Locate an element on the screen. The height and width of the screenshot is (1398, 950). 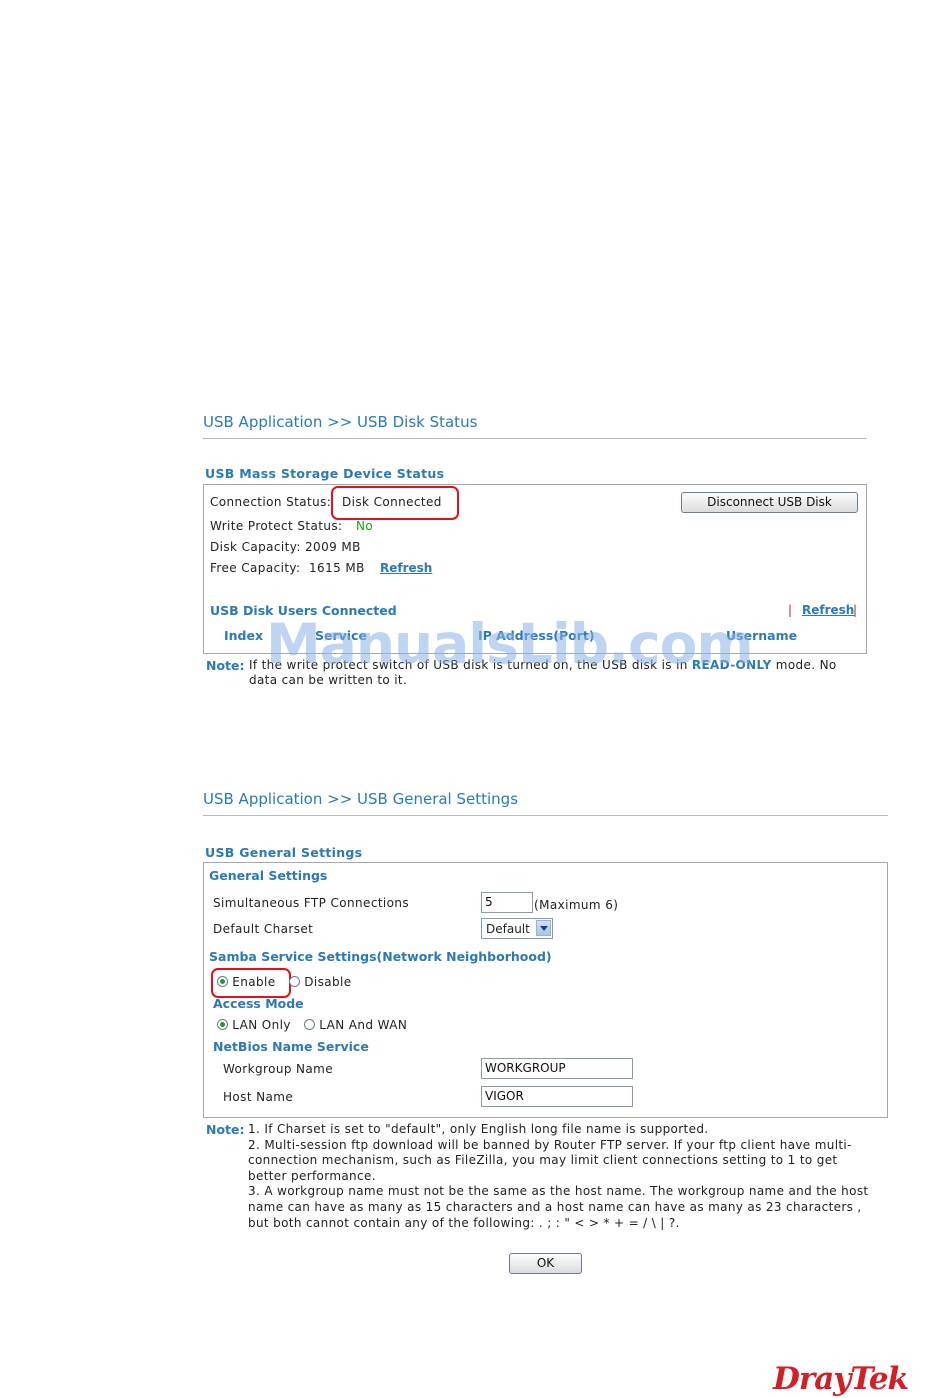
charset-select: Default is located at coordinates (517, 928).